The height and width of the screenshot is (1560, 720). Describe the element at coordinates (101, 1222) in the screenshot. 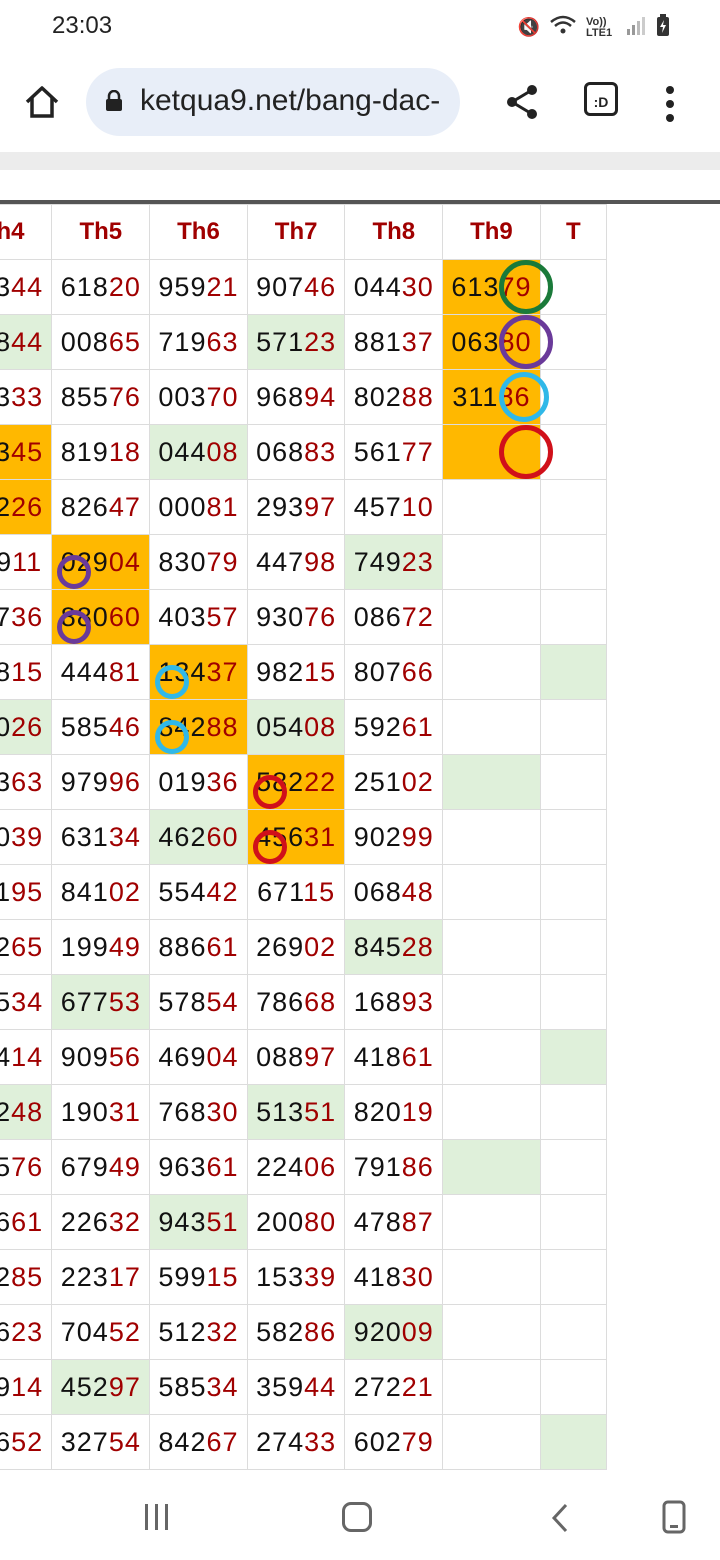

I see `result-cell: 22632` at that location.